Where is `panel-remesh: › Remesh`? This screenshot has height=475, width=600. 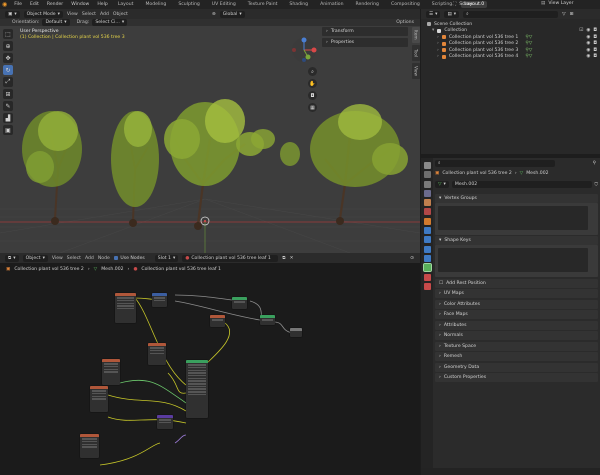 panel-remesh: › Remesh is located at coordinates (516, 356).